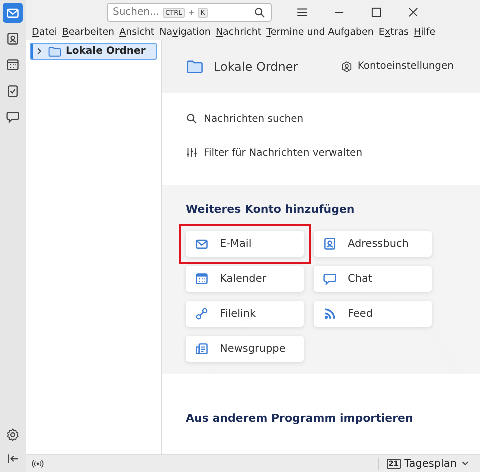 This screenshot has width=480, height=472. Describe the element at coordinates (373, 279) in the screenshot. I see `account-type-button: Chat` at that location.